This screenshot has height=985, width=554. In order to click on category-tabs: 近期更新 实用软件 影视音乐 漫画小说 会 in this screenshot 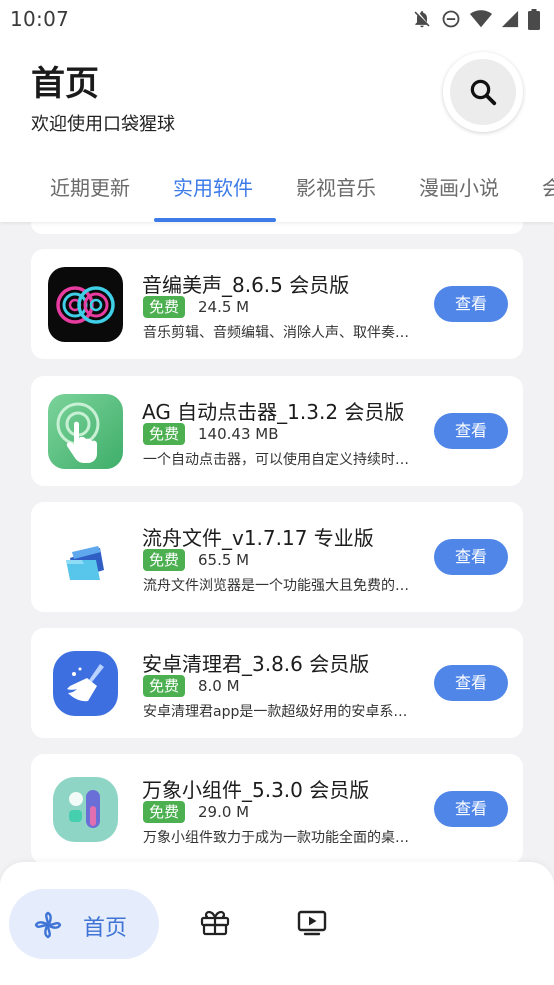, I will do `click(277, 194)`.